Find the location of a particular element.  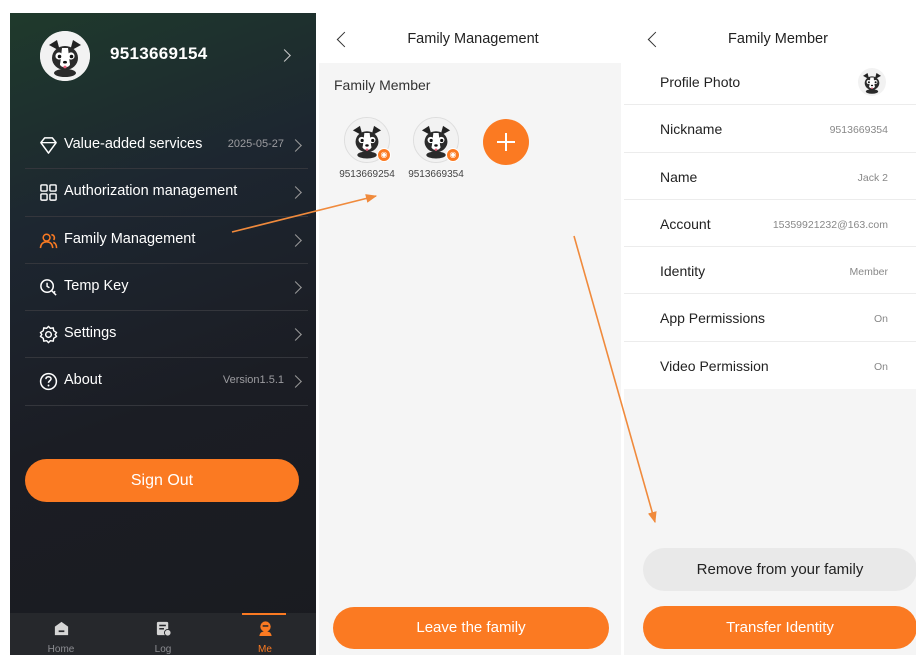

row-label: App Permissions is located at coordinates (713, 318).